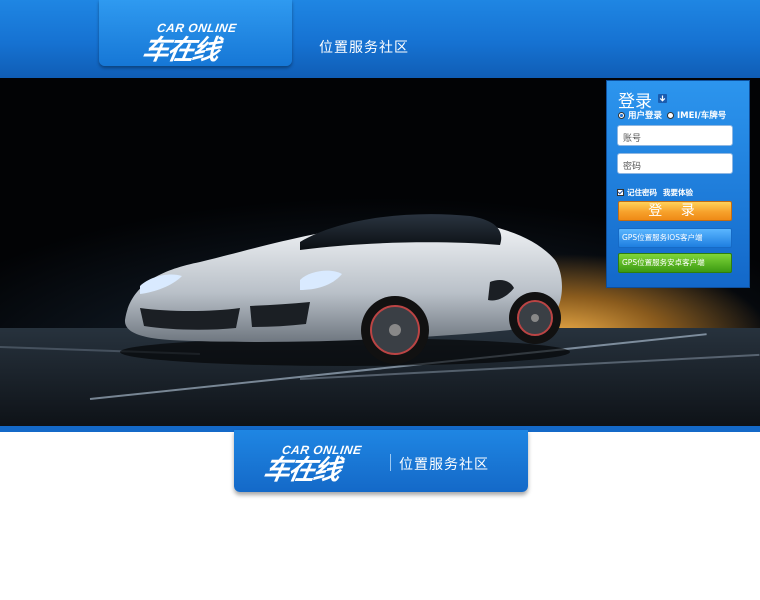 The height and width of the screenshot is (600, 760). Describe the element at coordinates (381, 461) in the screenshot. I see `footer-logo-panel: CAR ONLINE 车在线 位置服务社区` at that location.